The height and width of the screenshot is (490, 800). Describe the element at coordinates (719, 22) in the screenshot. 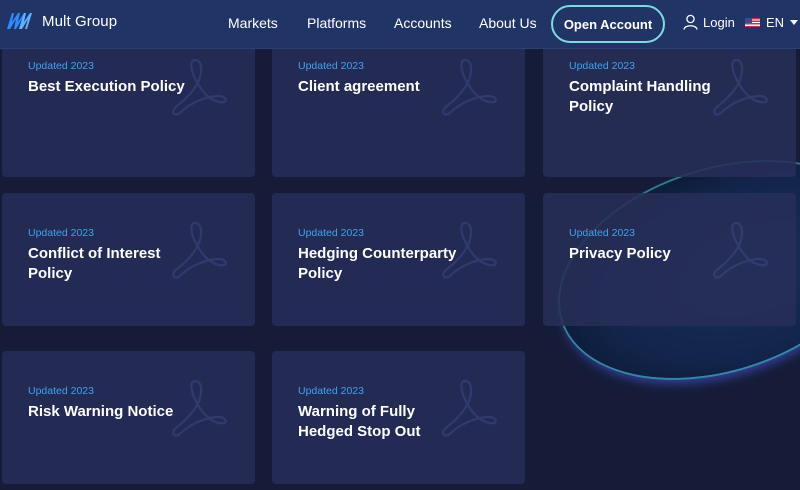

I see `login-label: Login` at that location.